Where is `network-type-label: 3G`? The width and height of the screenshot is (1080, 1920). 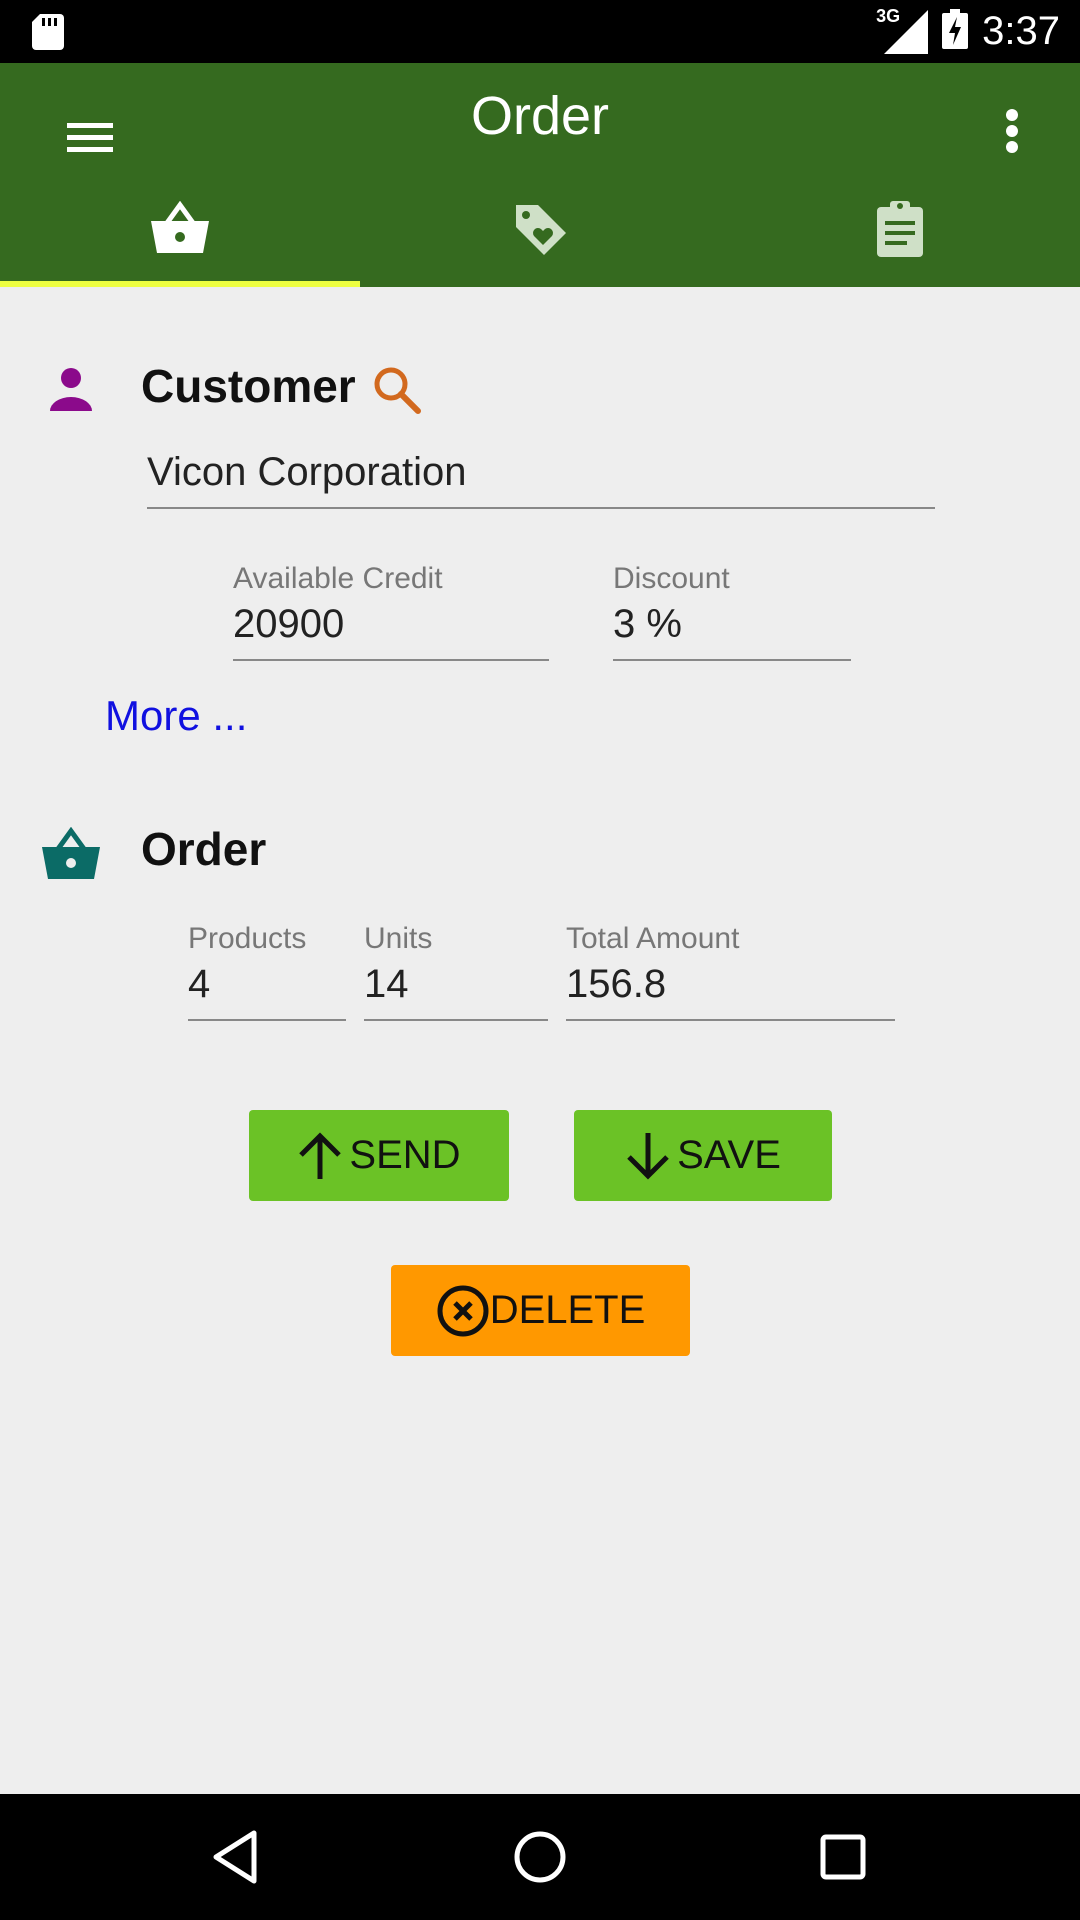
network-type-label: 3G is located at coordinates (888, 15).